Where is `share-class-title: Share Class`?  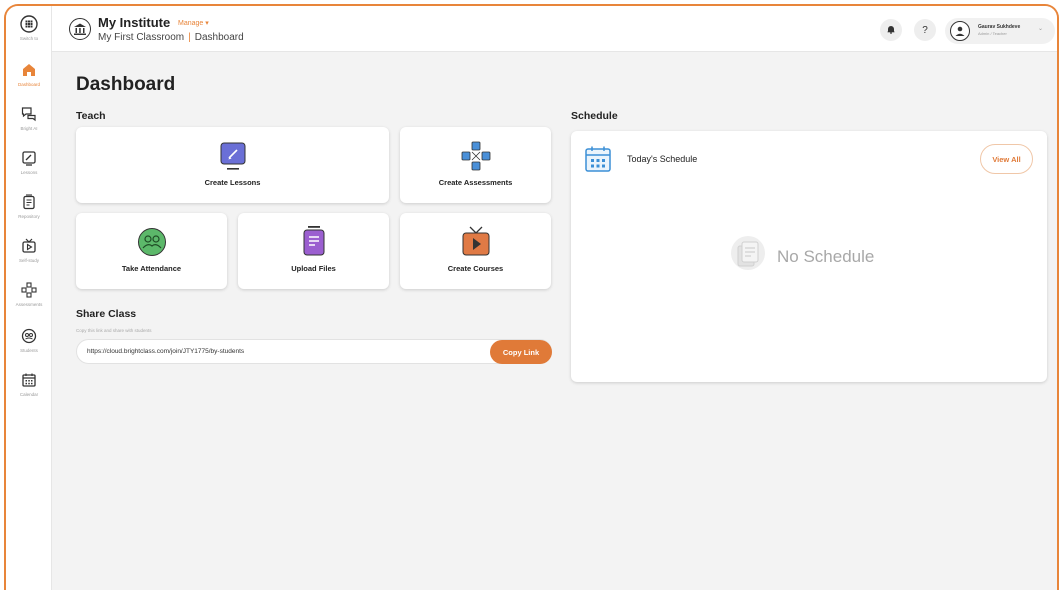 share-class-title: Share Class is located at coordinates (106, 314).